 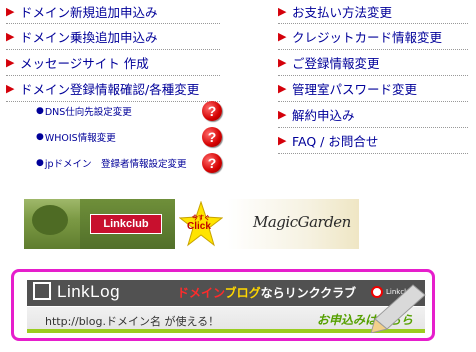 I want to click on menu-label: ご登録情報変更, so click(x=336, y=63).